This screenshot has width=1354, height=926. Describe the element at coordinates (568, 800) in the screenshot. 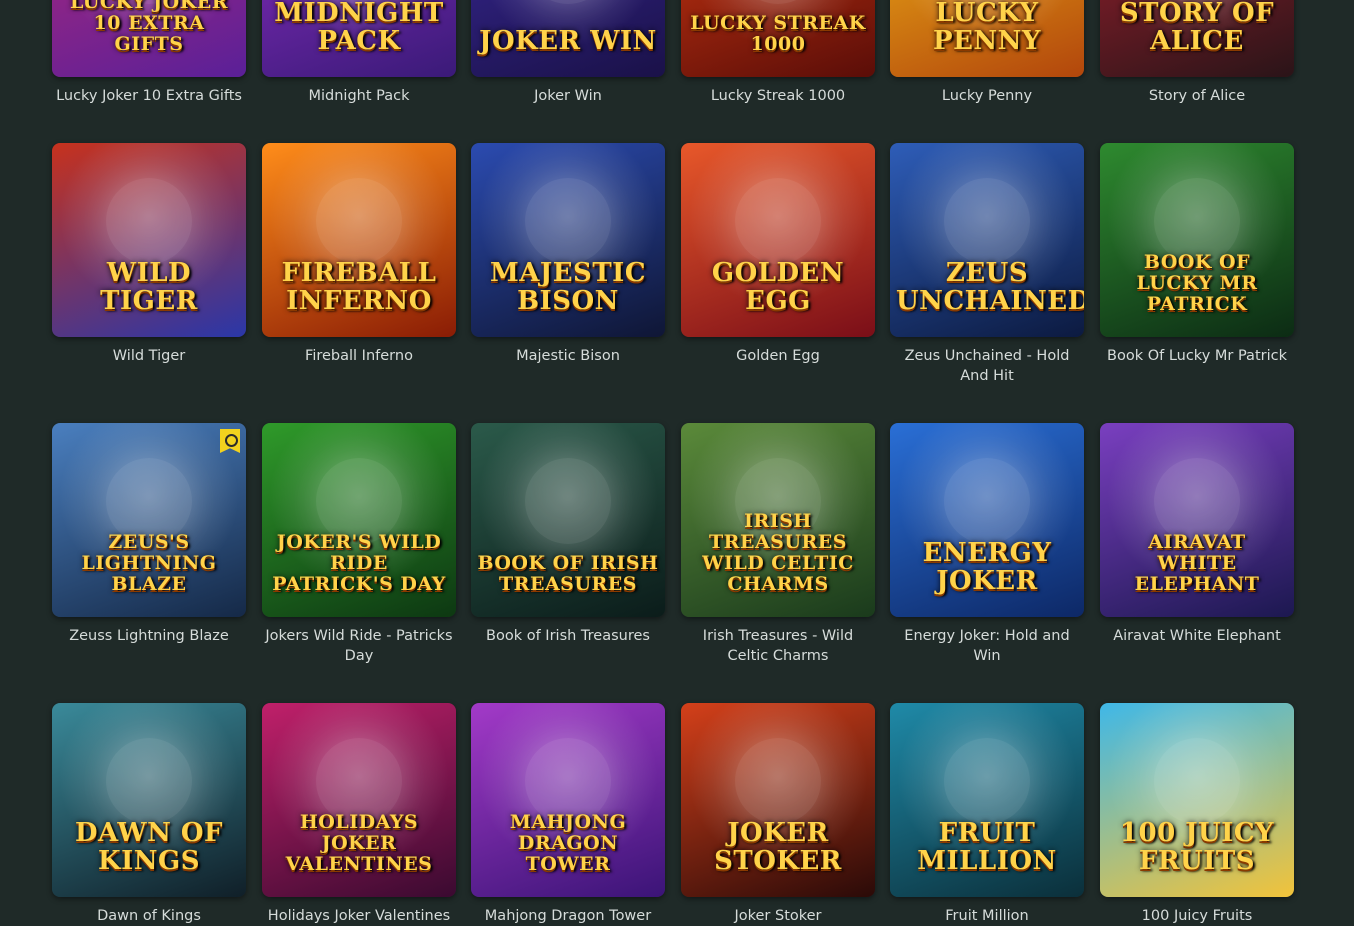

I see `game-thumbnail: Mahjong Dragon Tower` at that location.